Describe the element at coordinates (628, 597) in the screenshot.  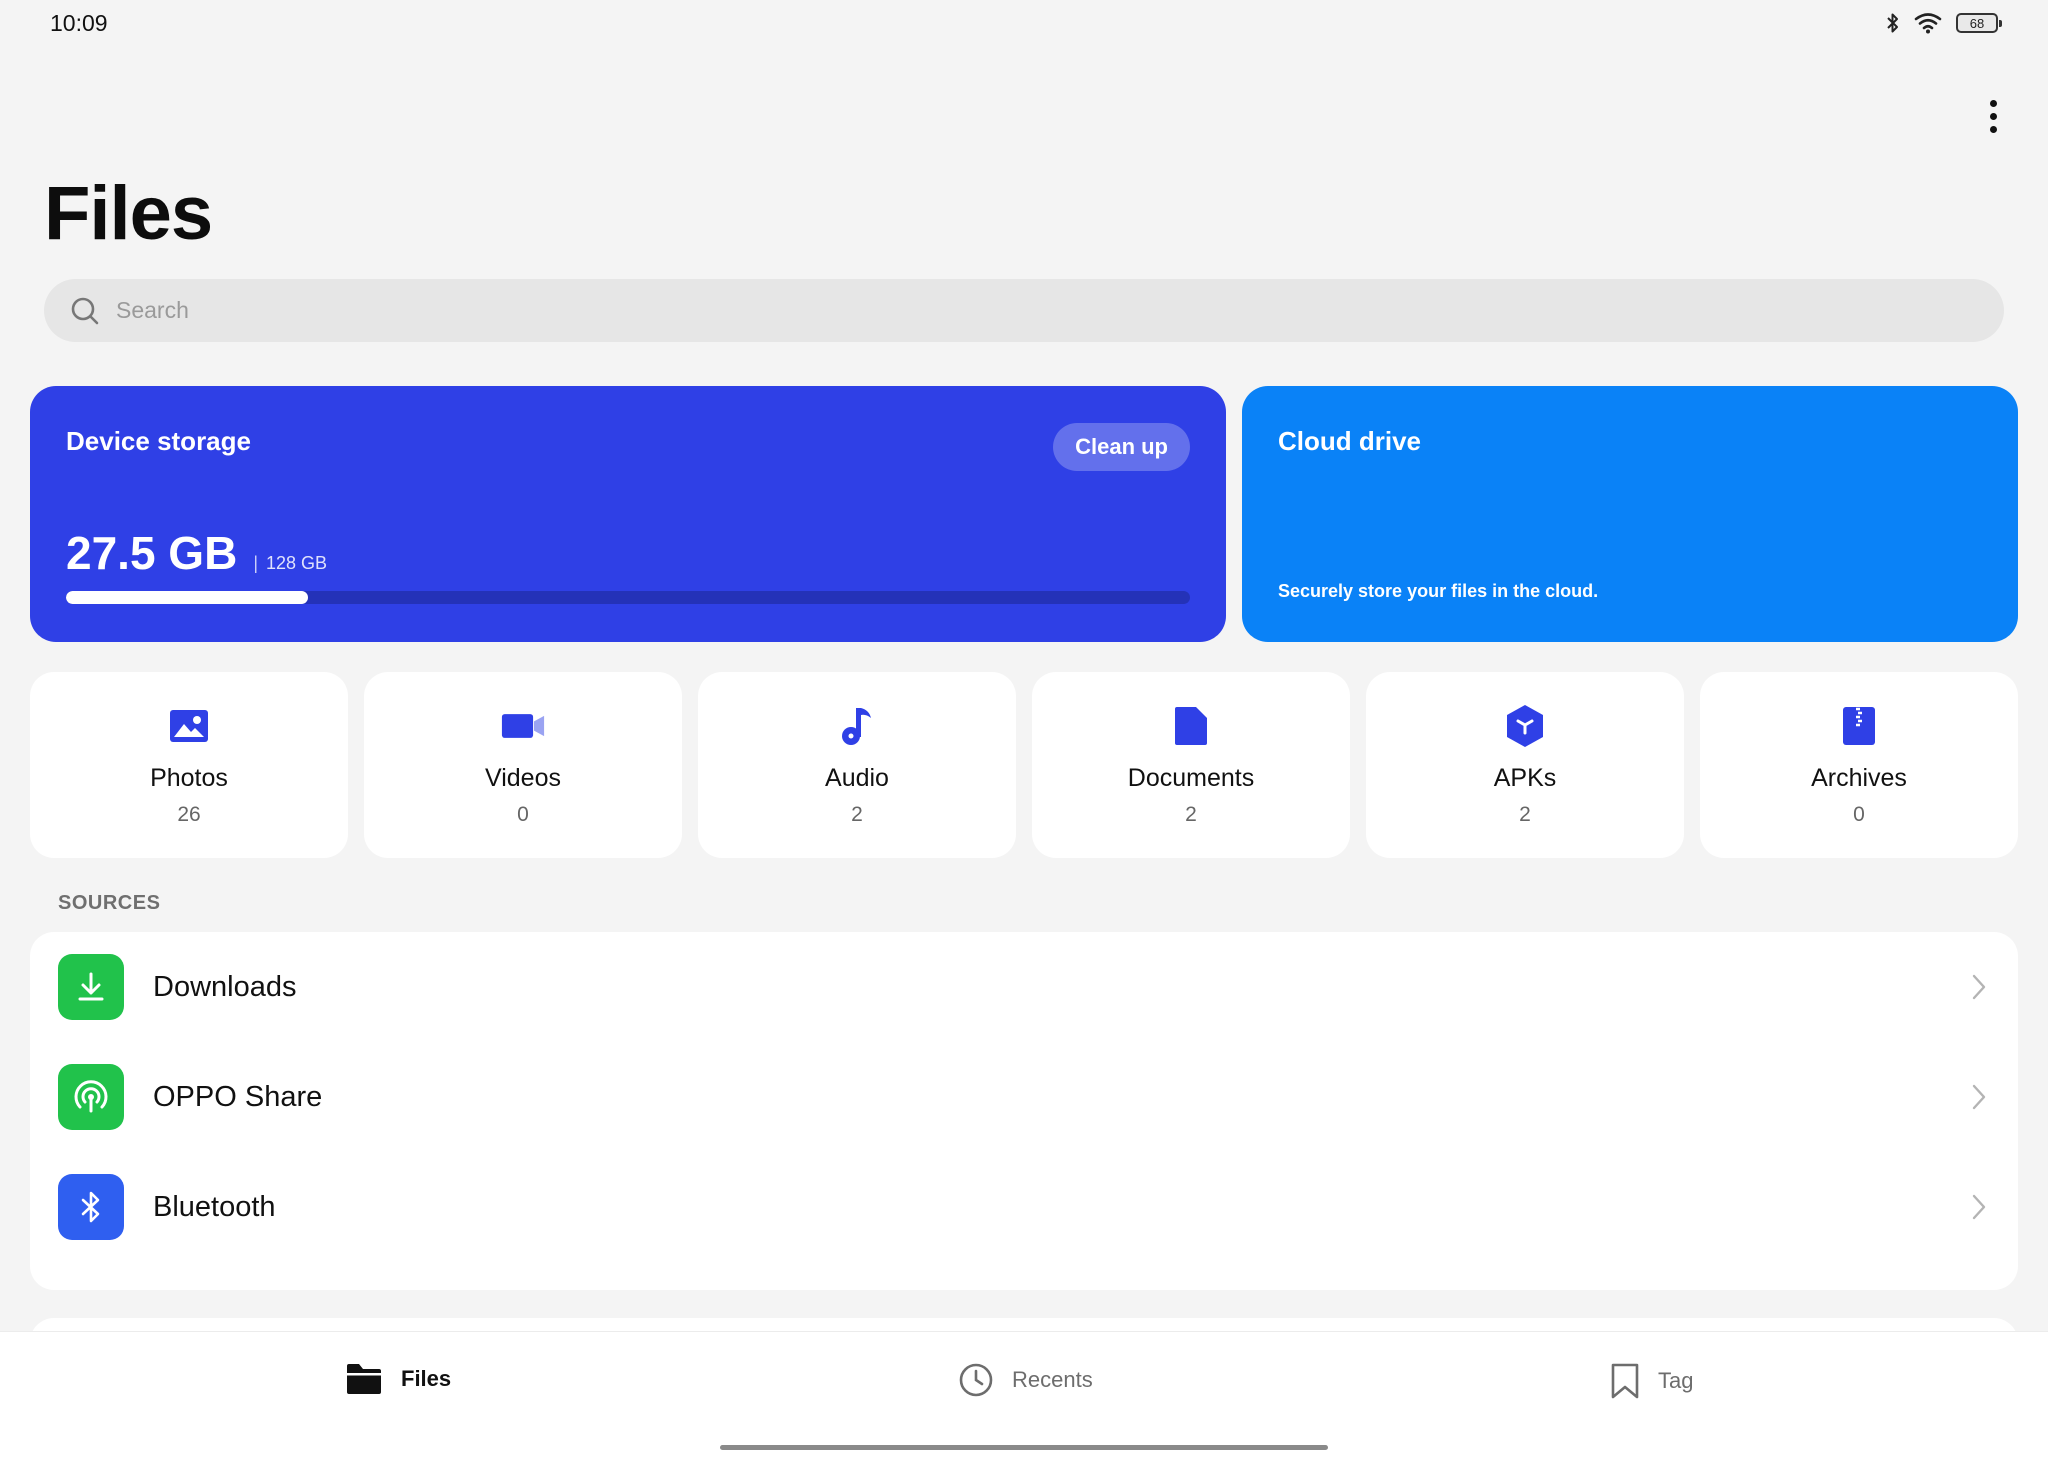
I see `storage-progress-bar` at that location.